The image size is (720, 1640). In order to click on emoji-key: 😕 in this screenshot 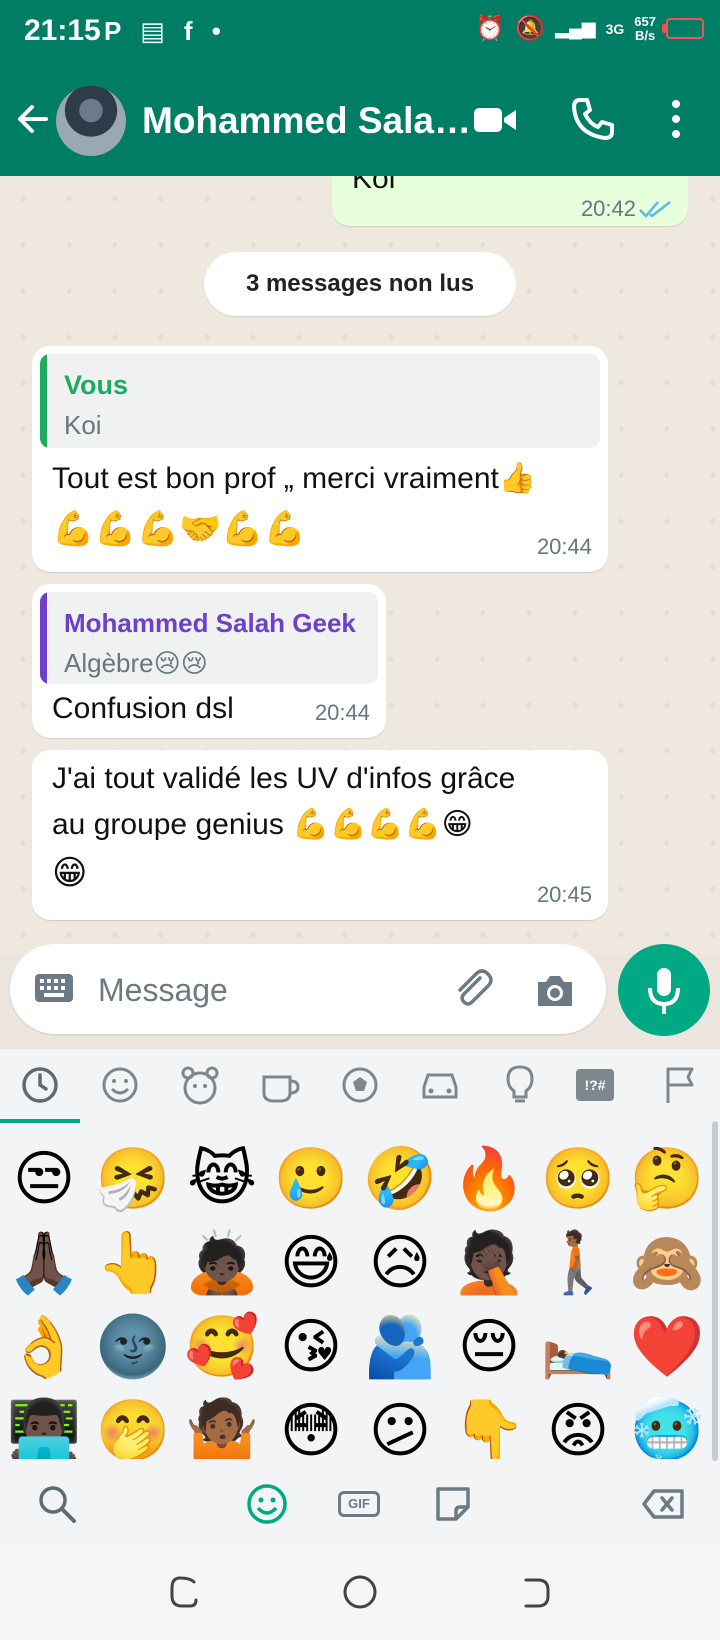, I will do `click(400, 1425)`.